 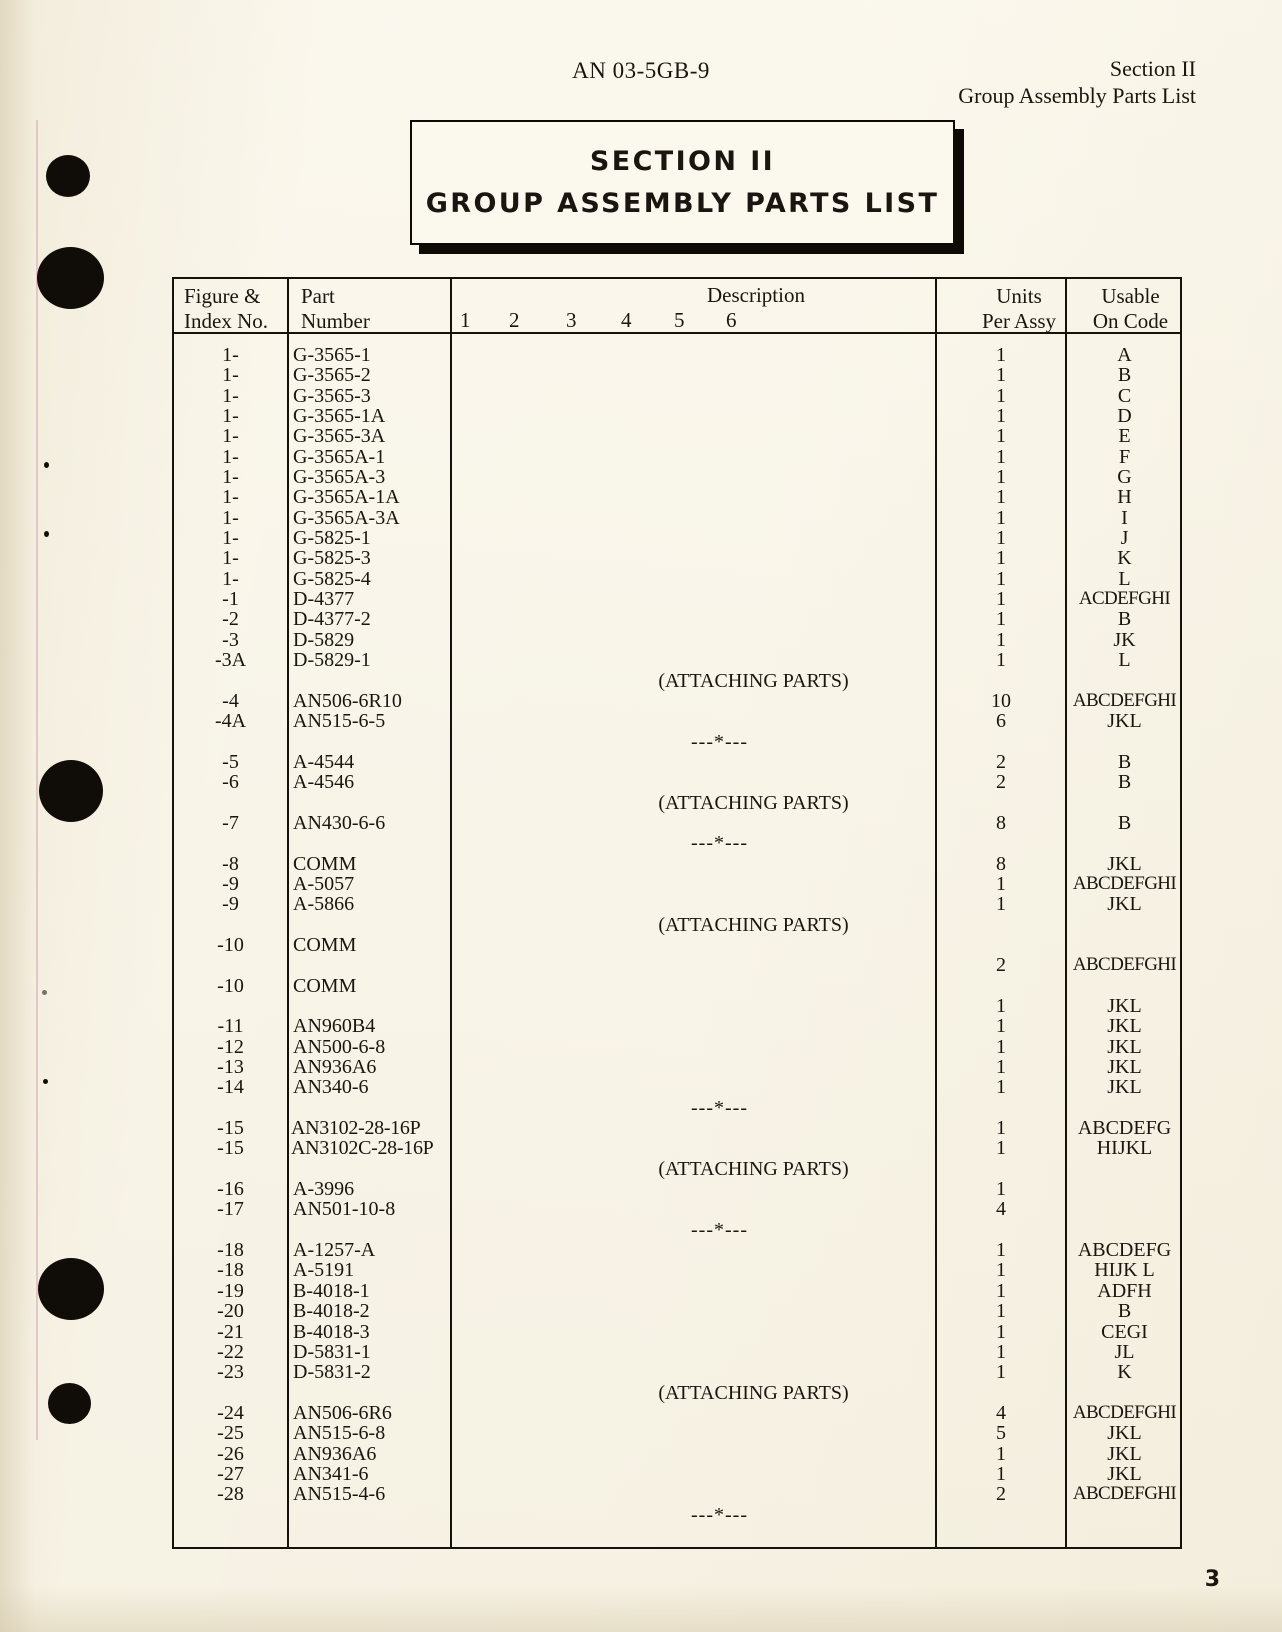 I want to click on cell-usable-on-code: HIJK L, so click(x=1124, y=1270).